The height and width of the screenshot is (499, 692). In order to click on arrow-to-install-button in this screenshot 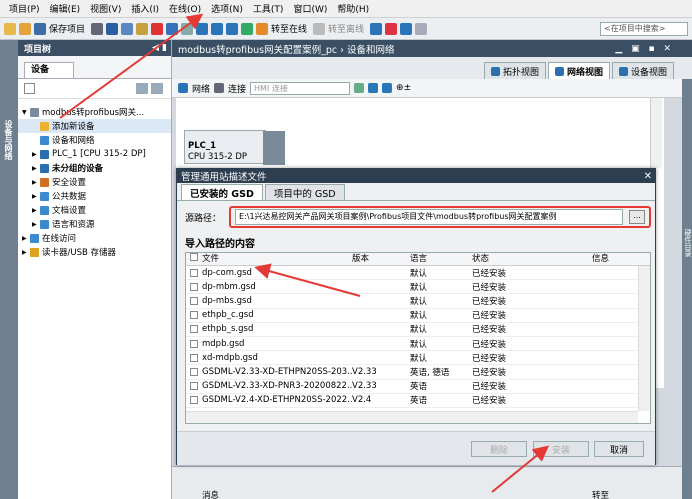, I will do `click(520, 469)`.